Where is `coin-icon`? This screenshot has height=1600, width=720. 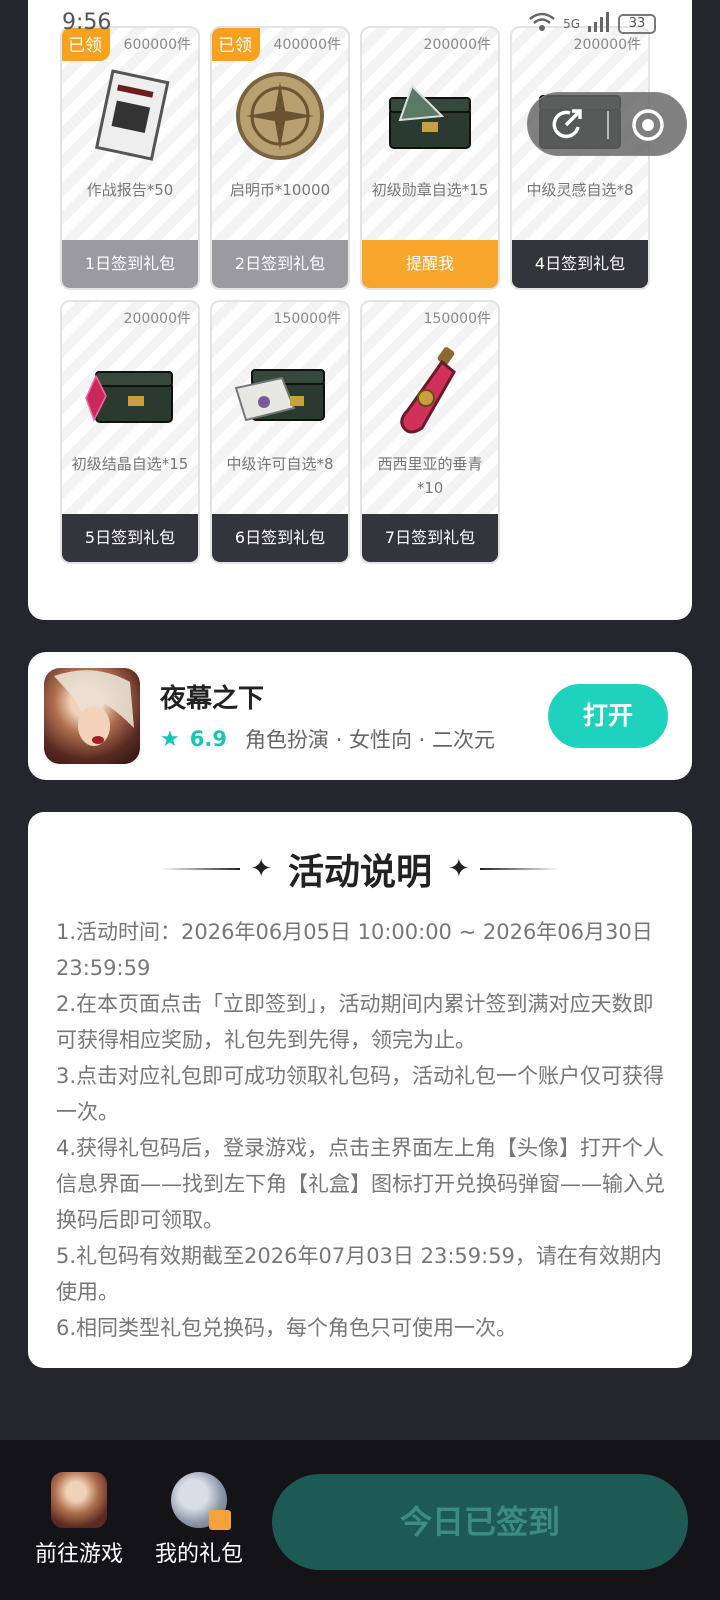
coin-icon is located at coordinates (280, 116).